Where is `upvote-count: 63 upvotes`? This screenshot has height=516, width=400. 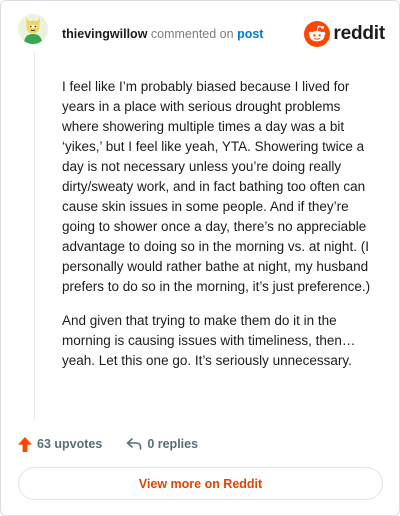 upvote-count: 63 upvotes is located at coordinates (70, 444).